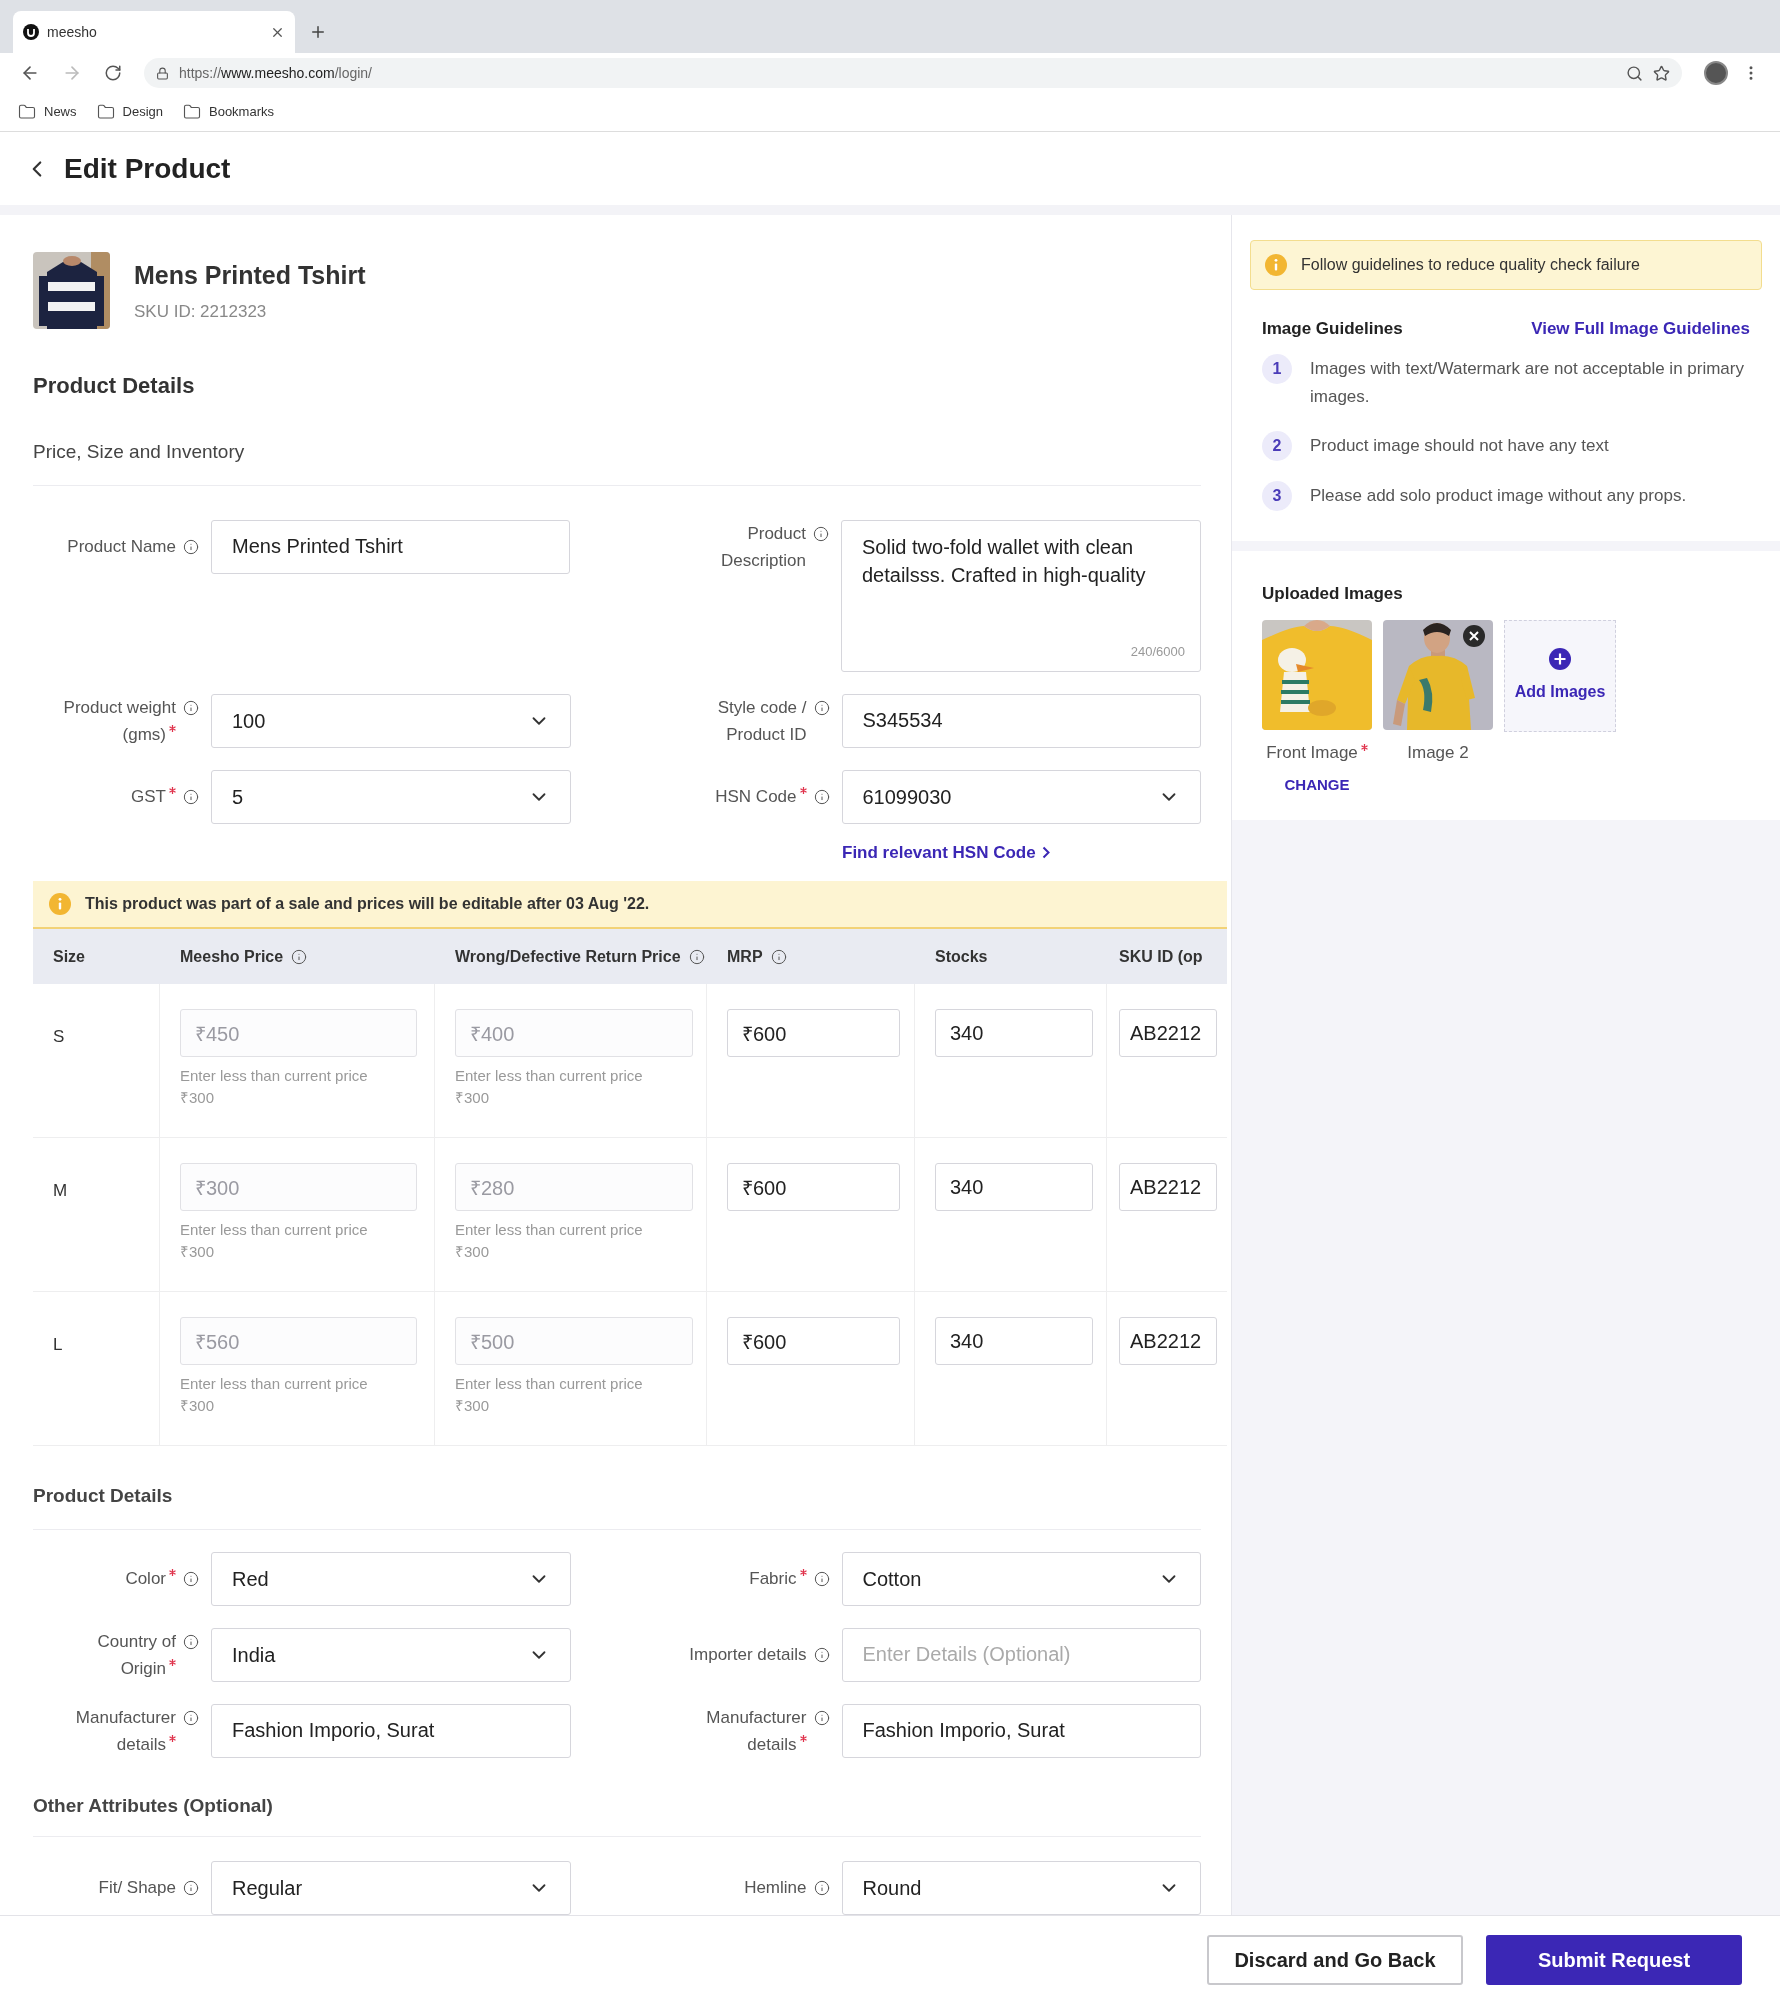  I want to click on url-text: https://www.meesho.com/login/, so click(276, 73).